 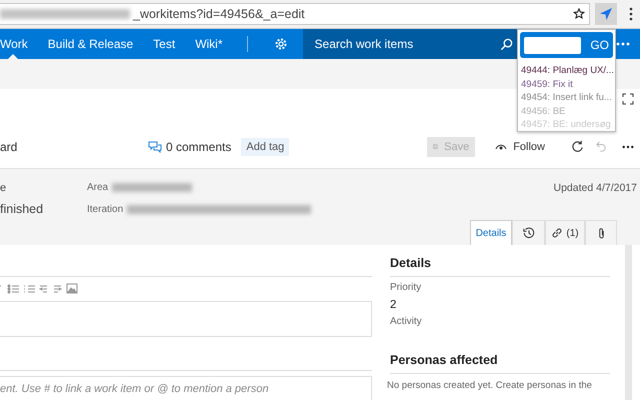 I want to click on eye-icon, so click(x=501, y=146).